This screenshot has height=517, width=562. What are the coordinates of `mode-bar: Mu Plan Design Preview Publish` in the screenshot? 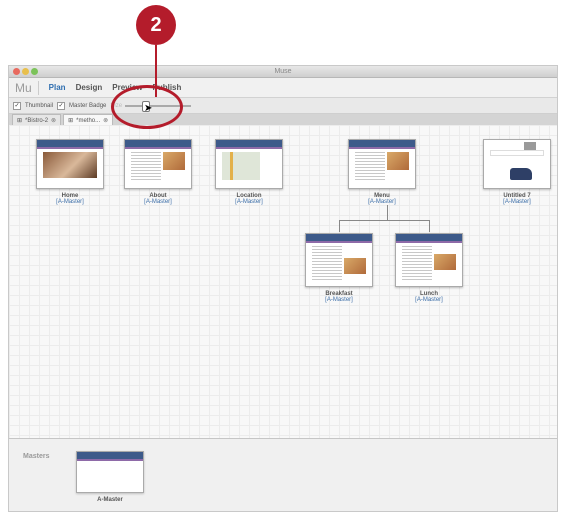 It's located at (283, 88).